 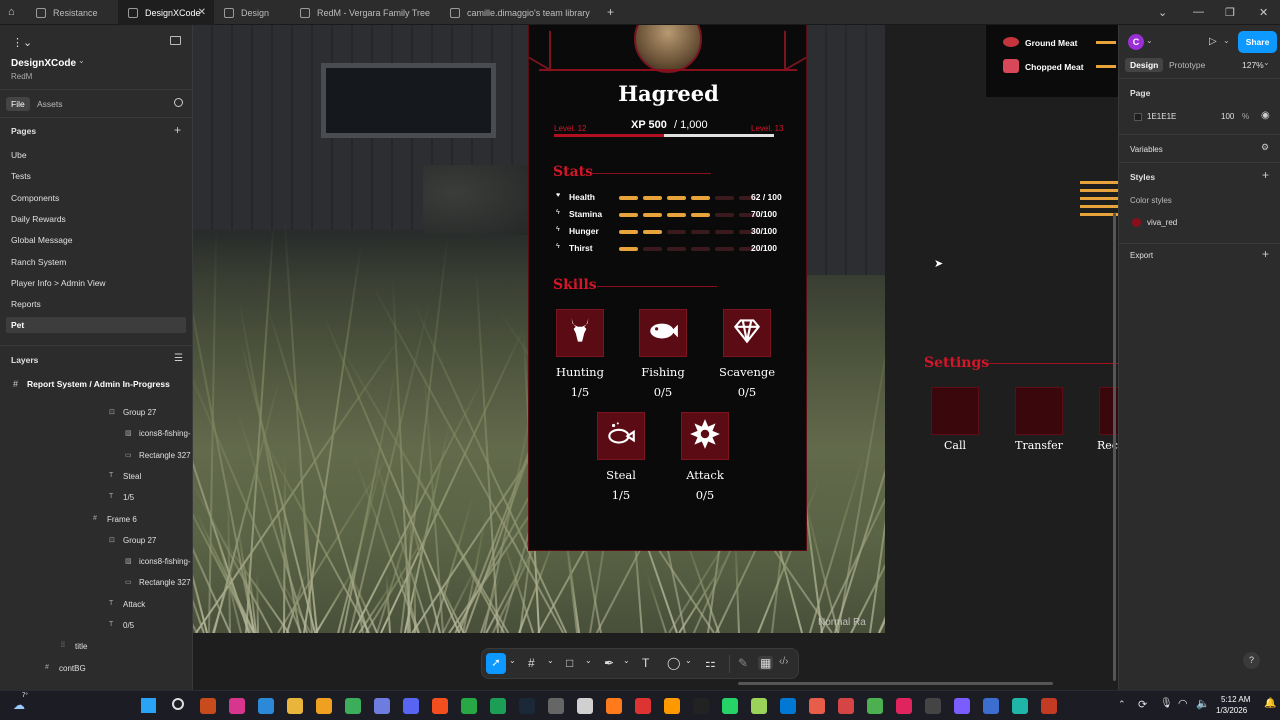 What do you see at coordinates (19, 705) in the screenshot?
I see `weather-icon: ☁` at bounding box center [19, 705].